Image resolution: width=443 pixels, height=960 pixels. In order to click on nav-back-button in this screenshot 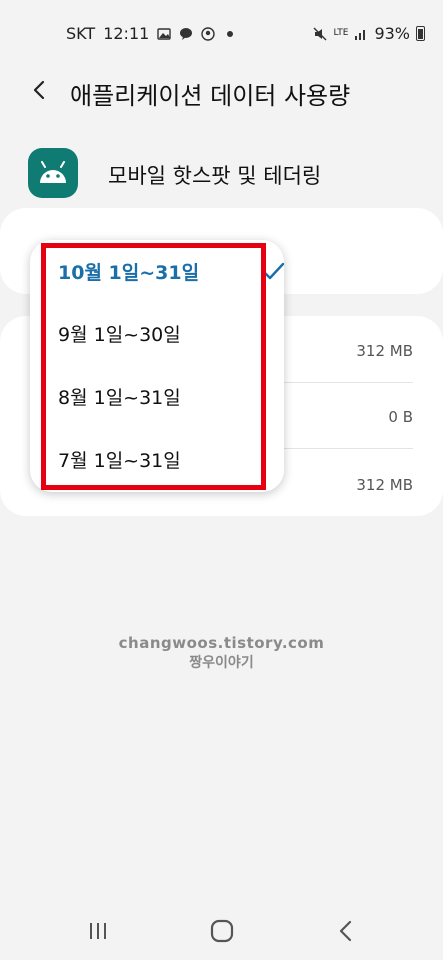, I will do `click(346, 931)`.